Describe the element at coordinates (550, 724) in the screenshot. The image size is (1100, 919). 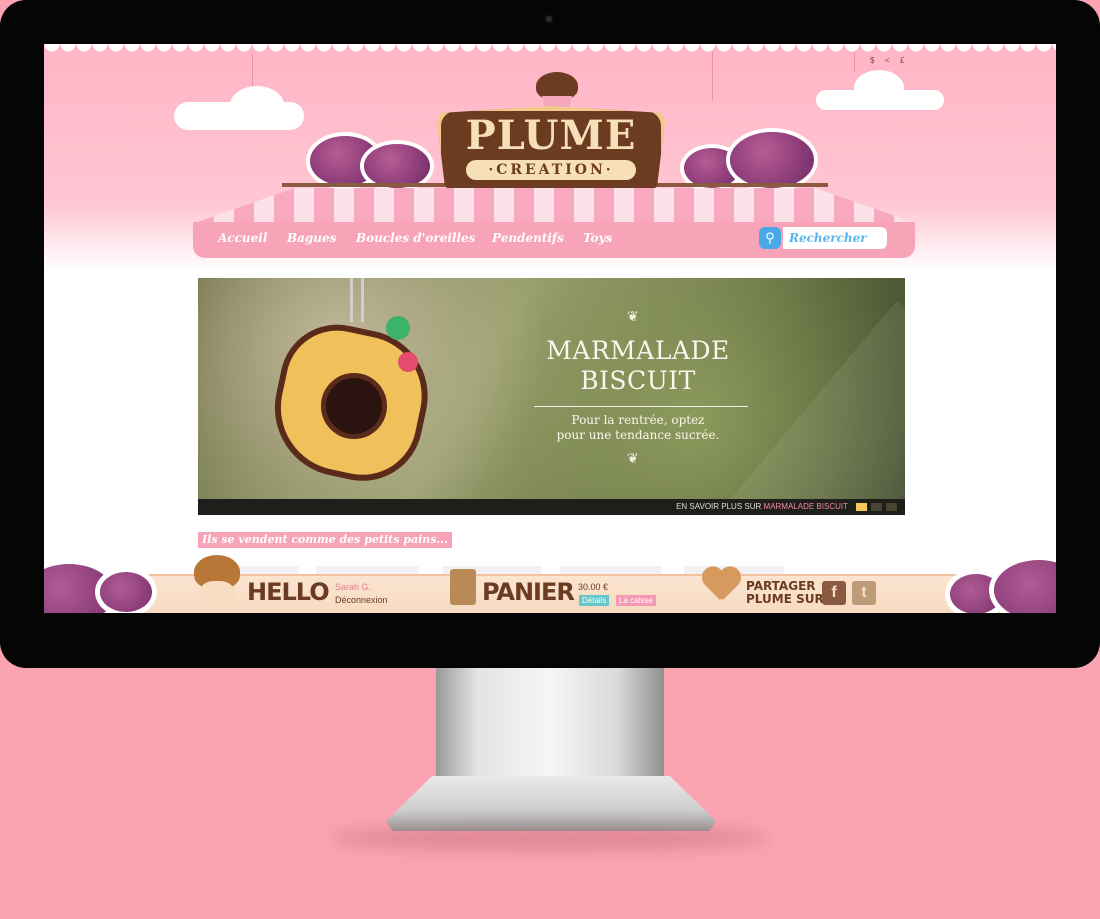
I see `monitor-stand` at that location.